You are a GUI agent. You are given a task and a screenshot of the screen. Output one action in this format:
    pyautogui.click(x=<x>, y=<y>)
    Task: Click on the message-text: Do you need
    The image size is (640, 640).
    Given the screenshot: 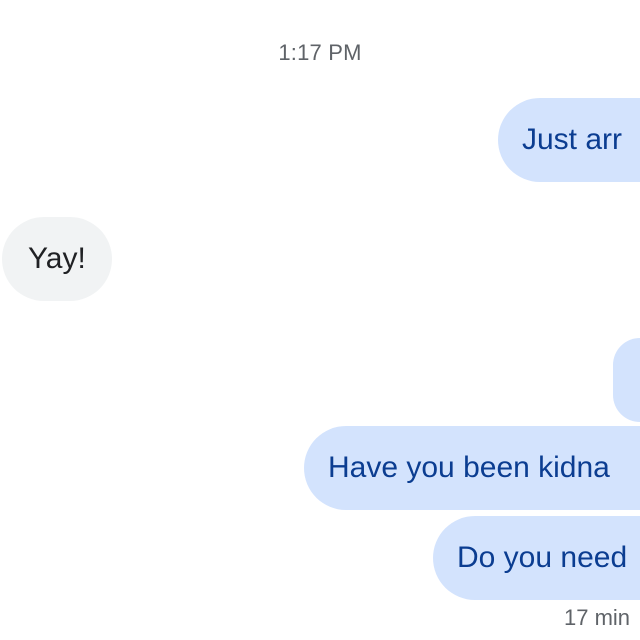 What is the action you would take?
    pyautogui.click(x=542, y=557)
    